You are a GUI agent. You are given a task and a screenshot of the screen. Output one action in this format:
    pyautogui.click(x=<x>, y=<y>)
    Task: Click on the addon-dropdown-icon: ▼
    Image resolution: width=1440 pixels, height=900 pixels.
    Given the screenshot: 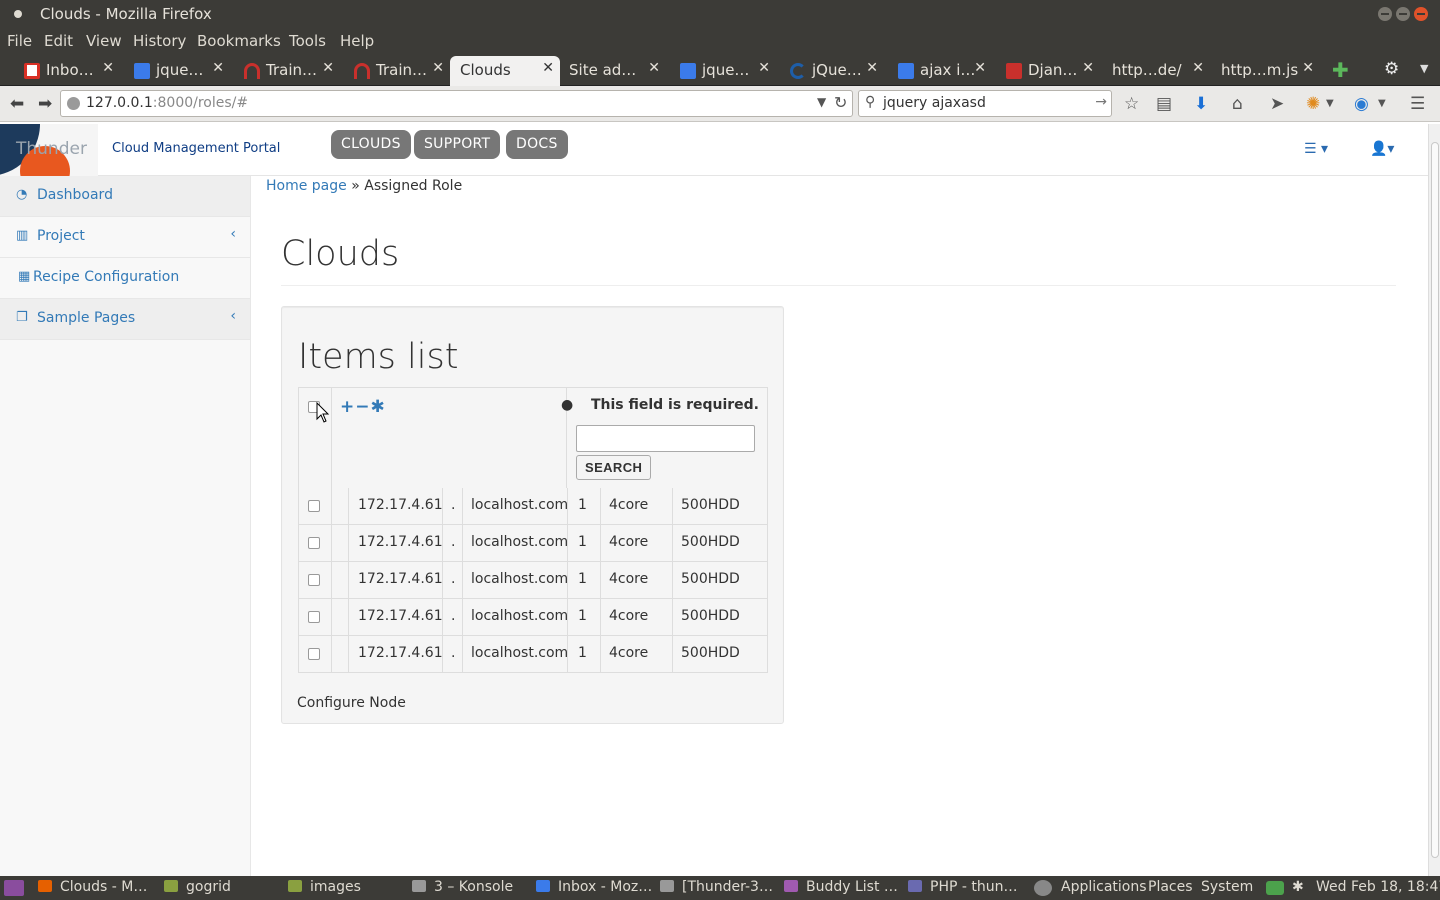 What is the action you would take?
    pyautogui.click(x=1382, y=103)
    